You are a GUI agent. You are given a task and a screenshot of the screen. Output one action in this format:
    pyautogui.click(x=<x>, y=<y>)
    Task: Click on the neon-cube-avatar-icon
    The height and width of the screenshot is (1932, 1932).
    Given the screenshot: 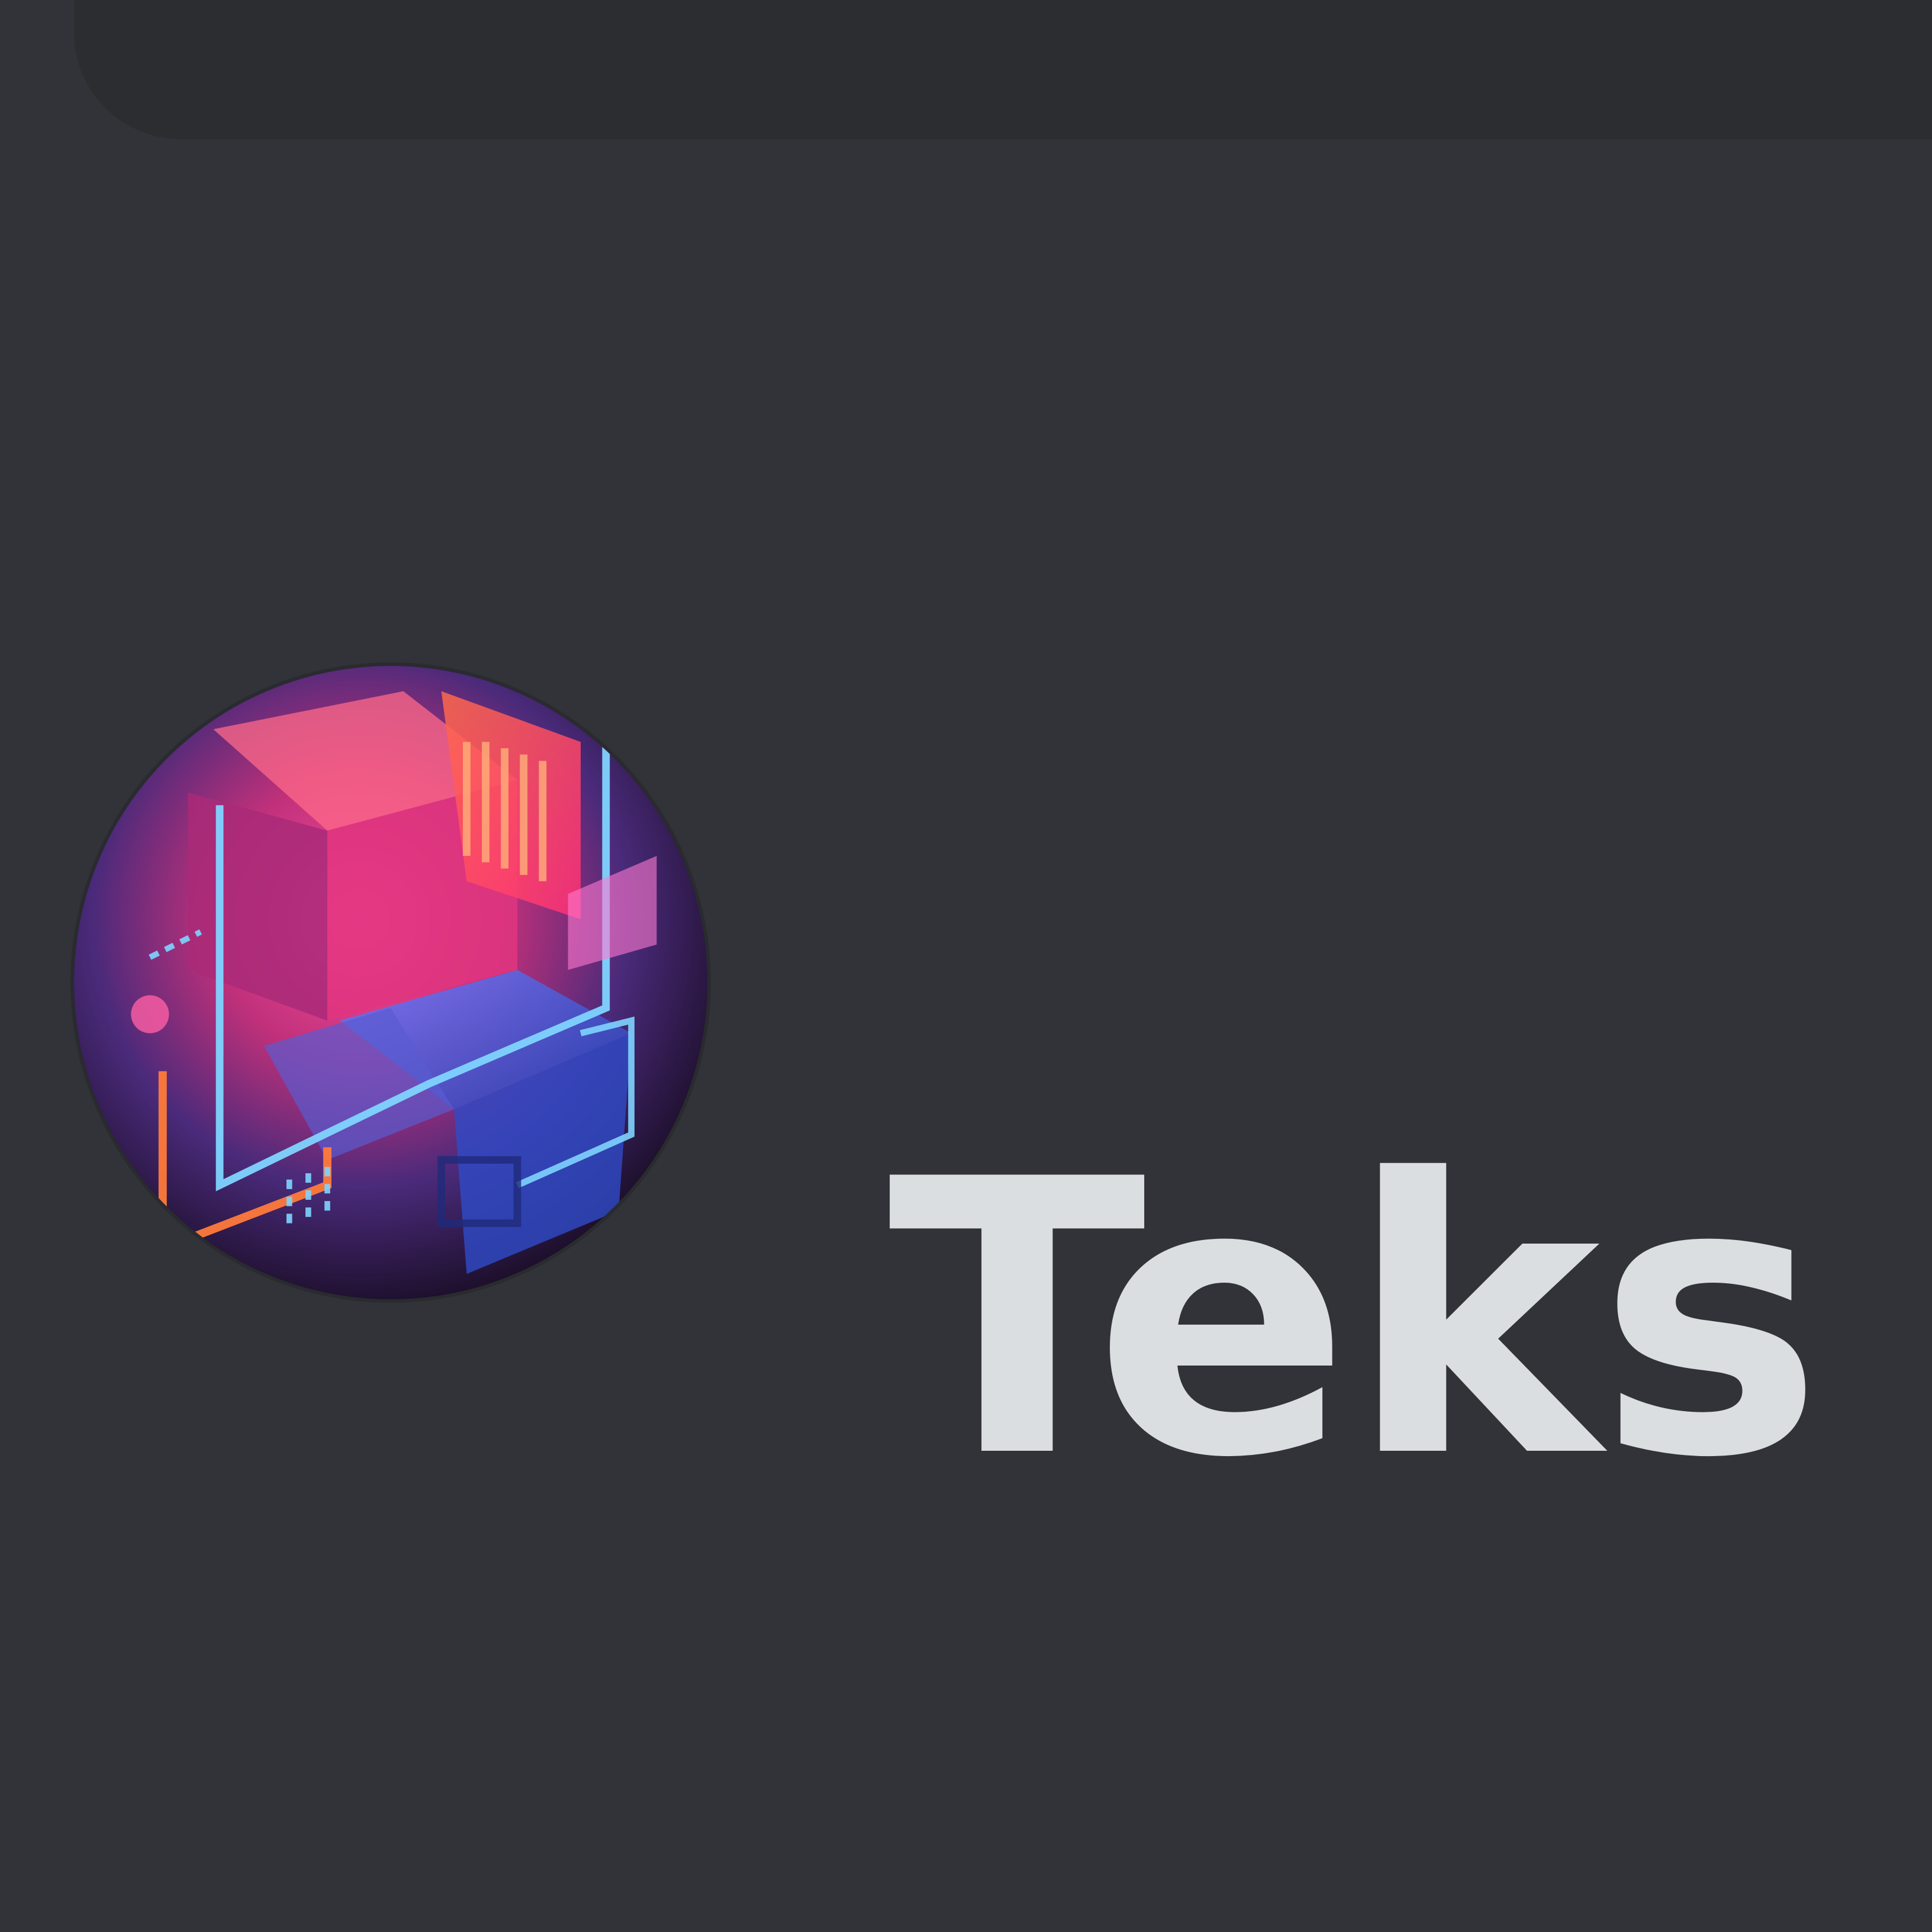 What is the action you would take?
    pyautogui.click(x=390, y=983)
    